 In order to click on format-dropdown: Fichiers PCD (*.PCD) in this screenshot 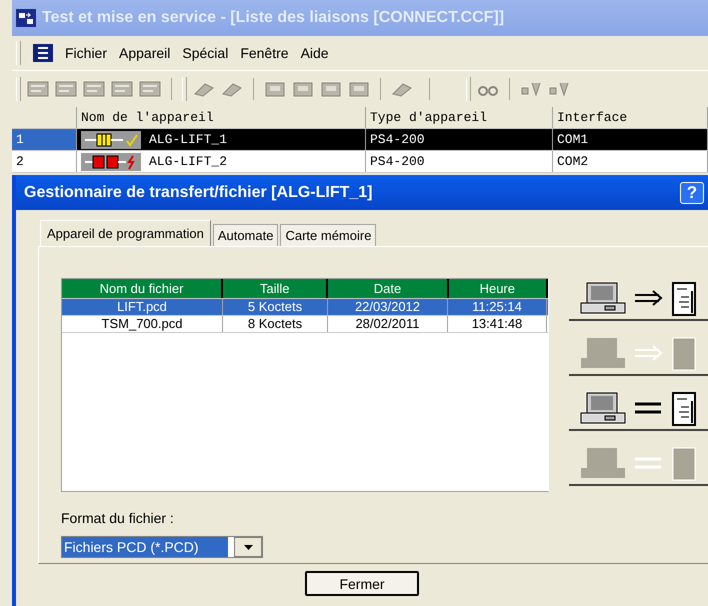, I will do `click(162, 547)`.